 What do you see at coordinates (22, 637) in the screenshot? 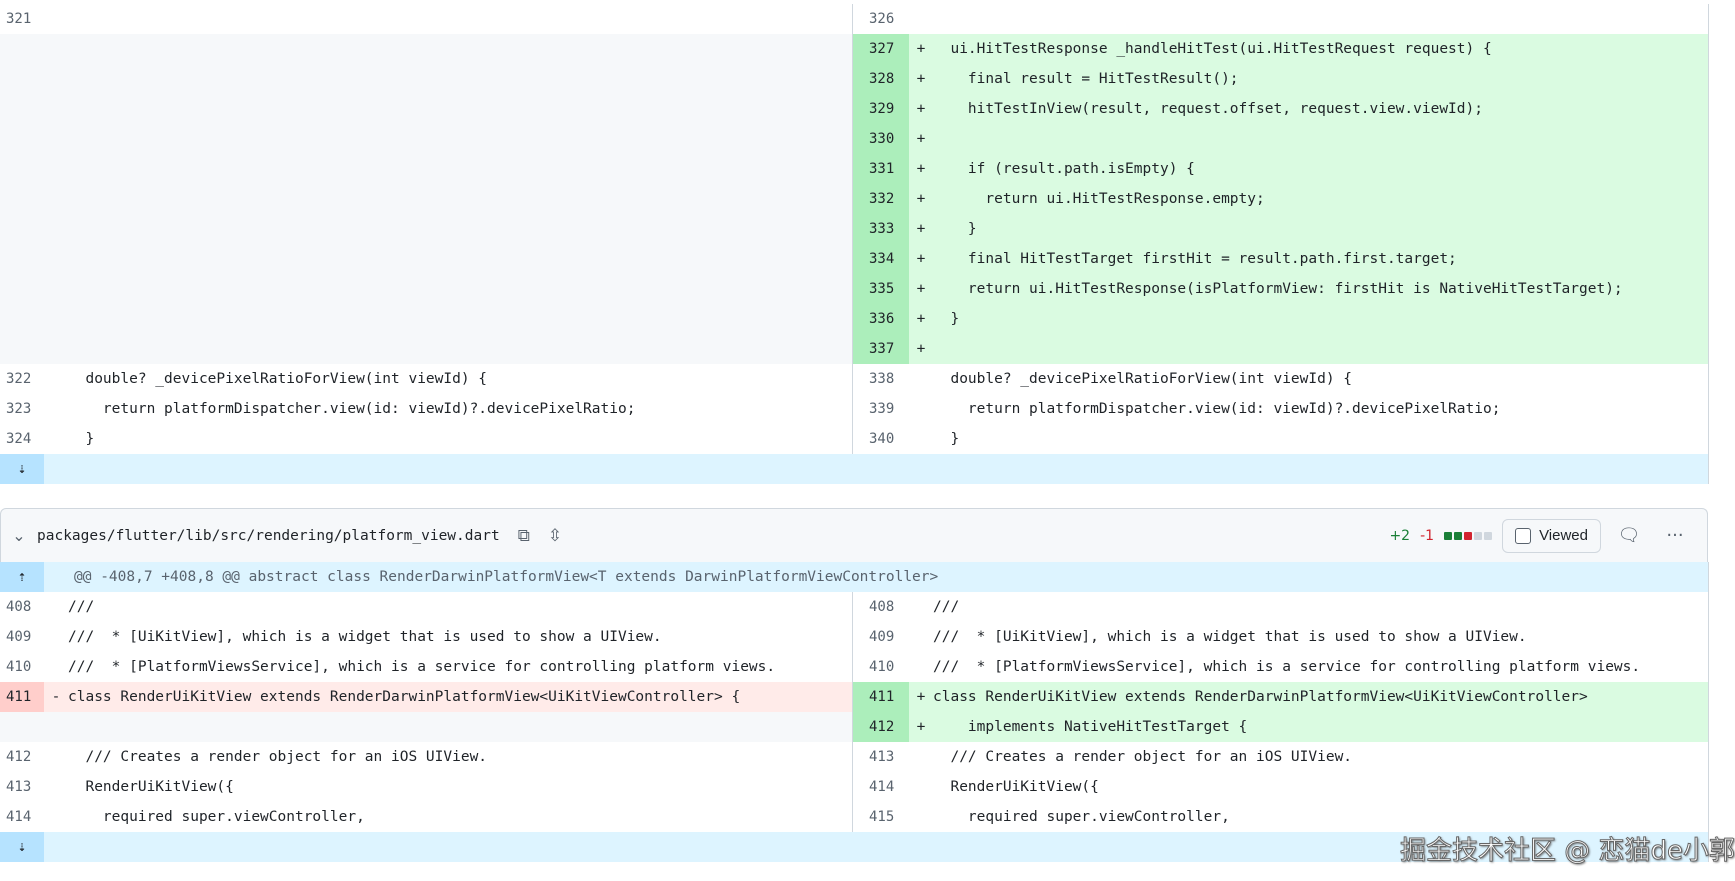
I see `old-line-number: 409` at bounding box center [22, 637].